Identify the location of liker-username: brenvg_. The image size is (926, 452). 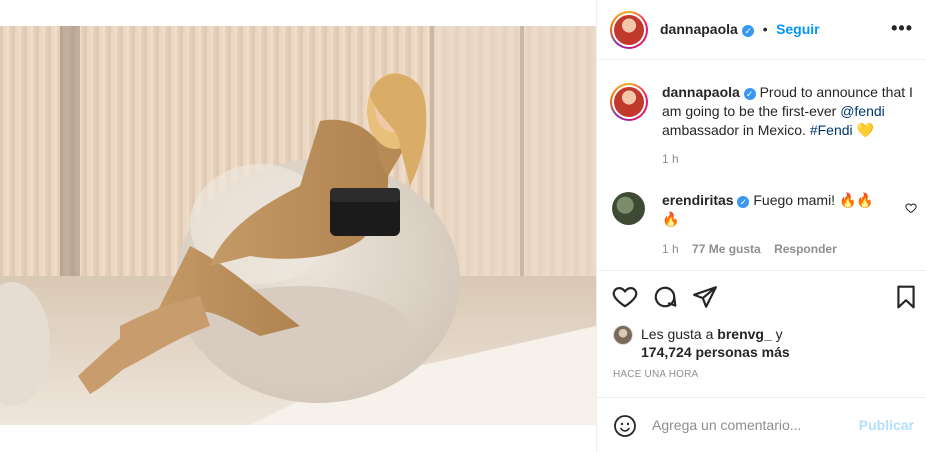
(744, 334).